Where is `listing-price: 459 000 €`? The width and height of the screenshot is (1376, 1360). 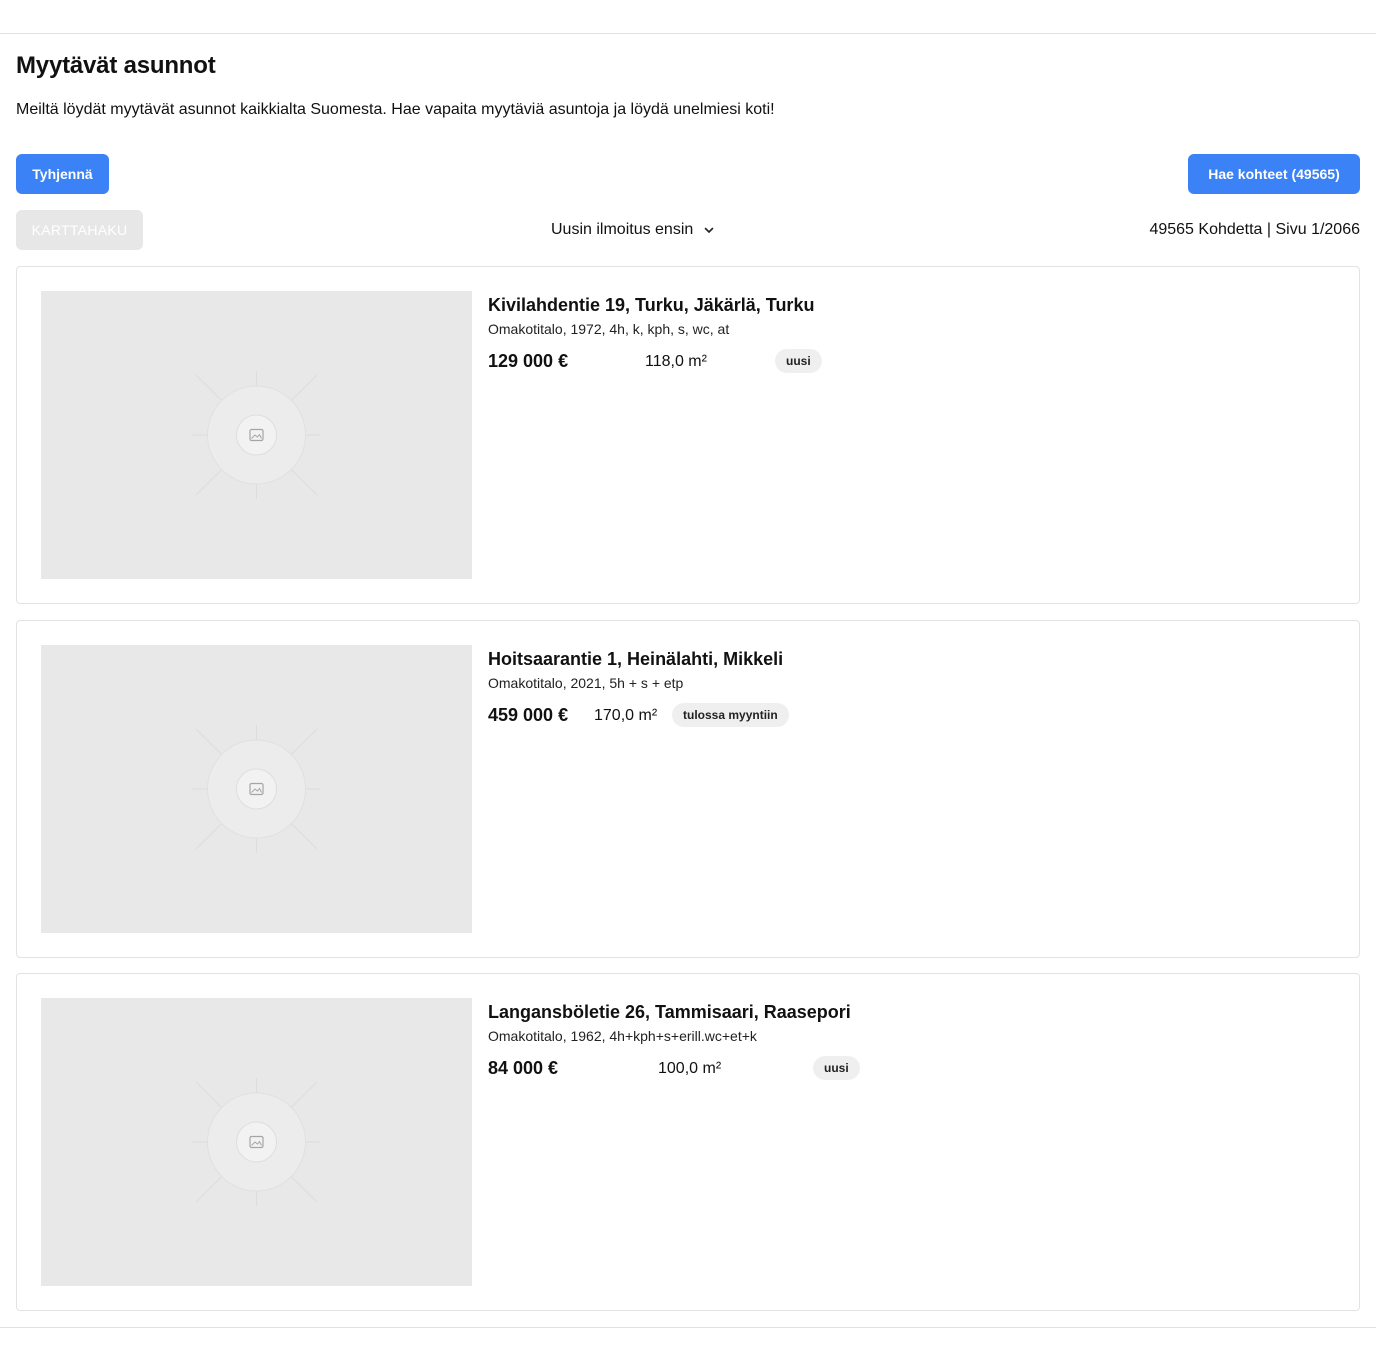
listing-price: 459 000 € is located at coordinates (528, 715).